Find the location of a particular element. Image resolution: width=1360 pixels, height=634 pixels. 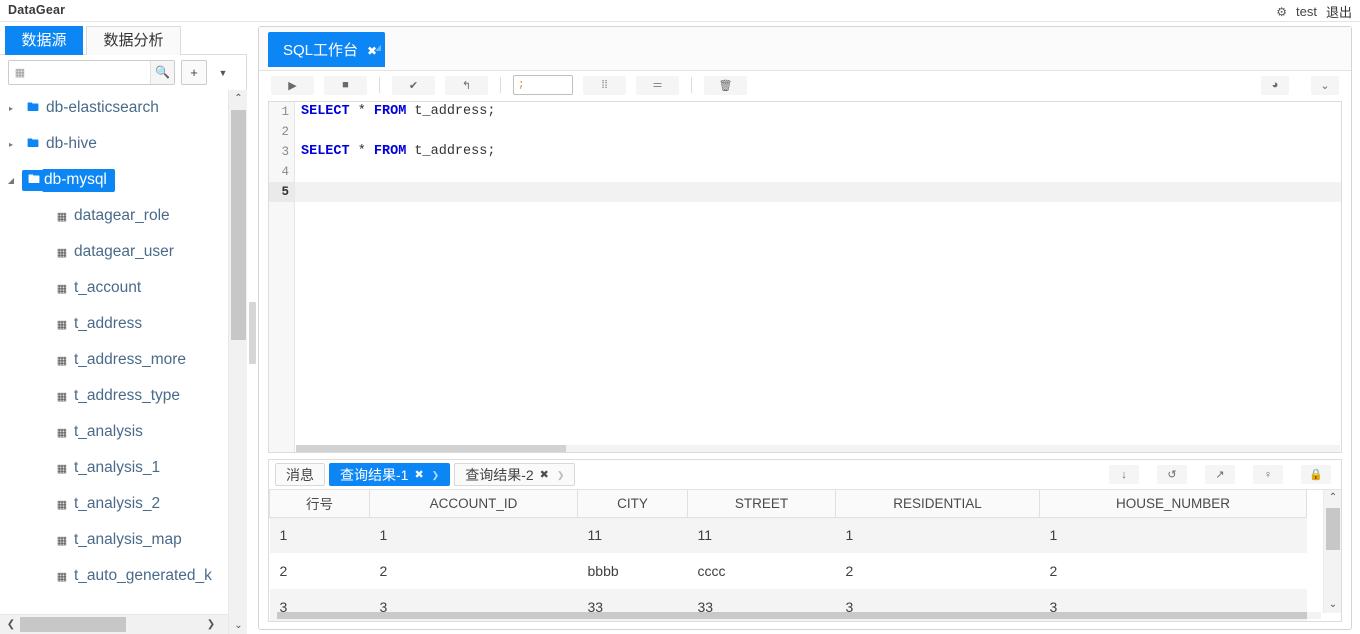

sidebar-hscroll-thumb is located at coordinates (73, 624).